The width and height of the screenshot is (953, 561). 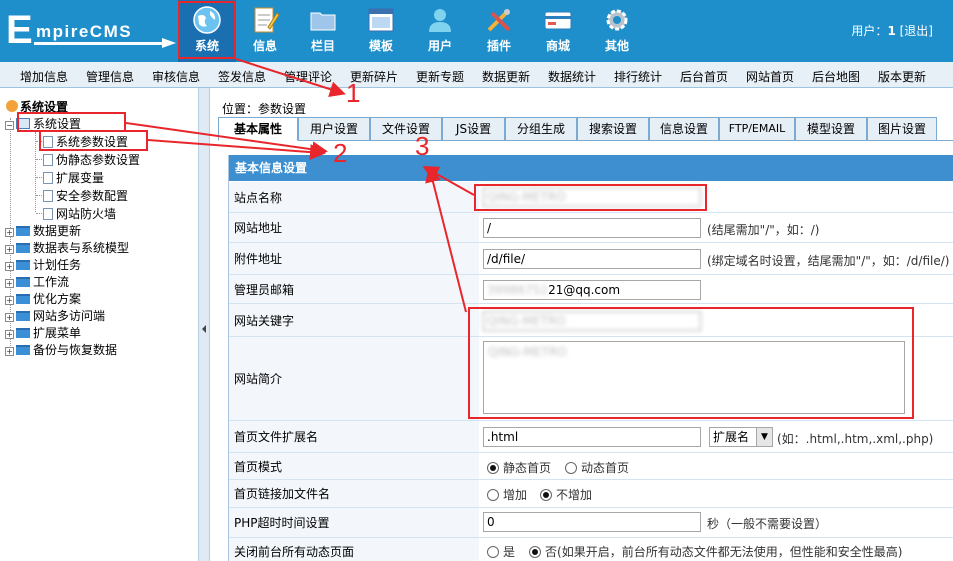 What do you see at coordinates (43, 298) in the screenshot?
I see `tree-folder-optimization: + 优化方案` at bounding box center [43, 298].